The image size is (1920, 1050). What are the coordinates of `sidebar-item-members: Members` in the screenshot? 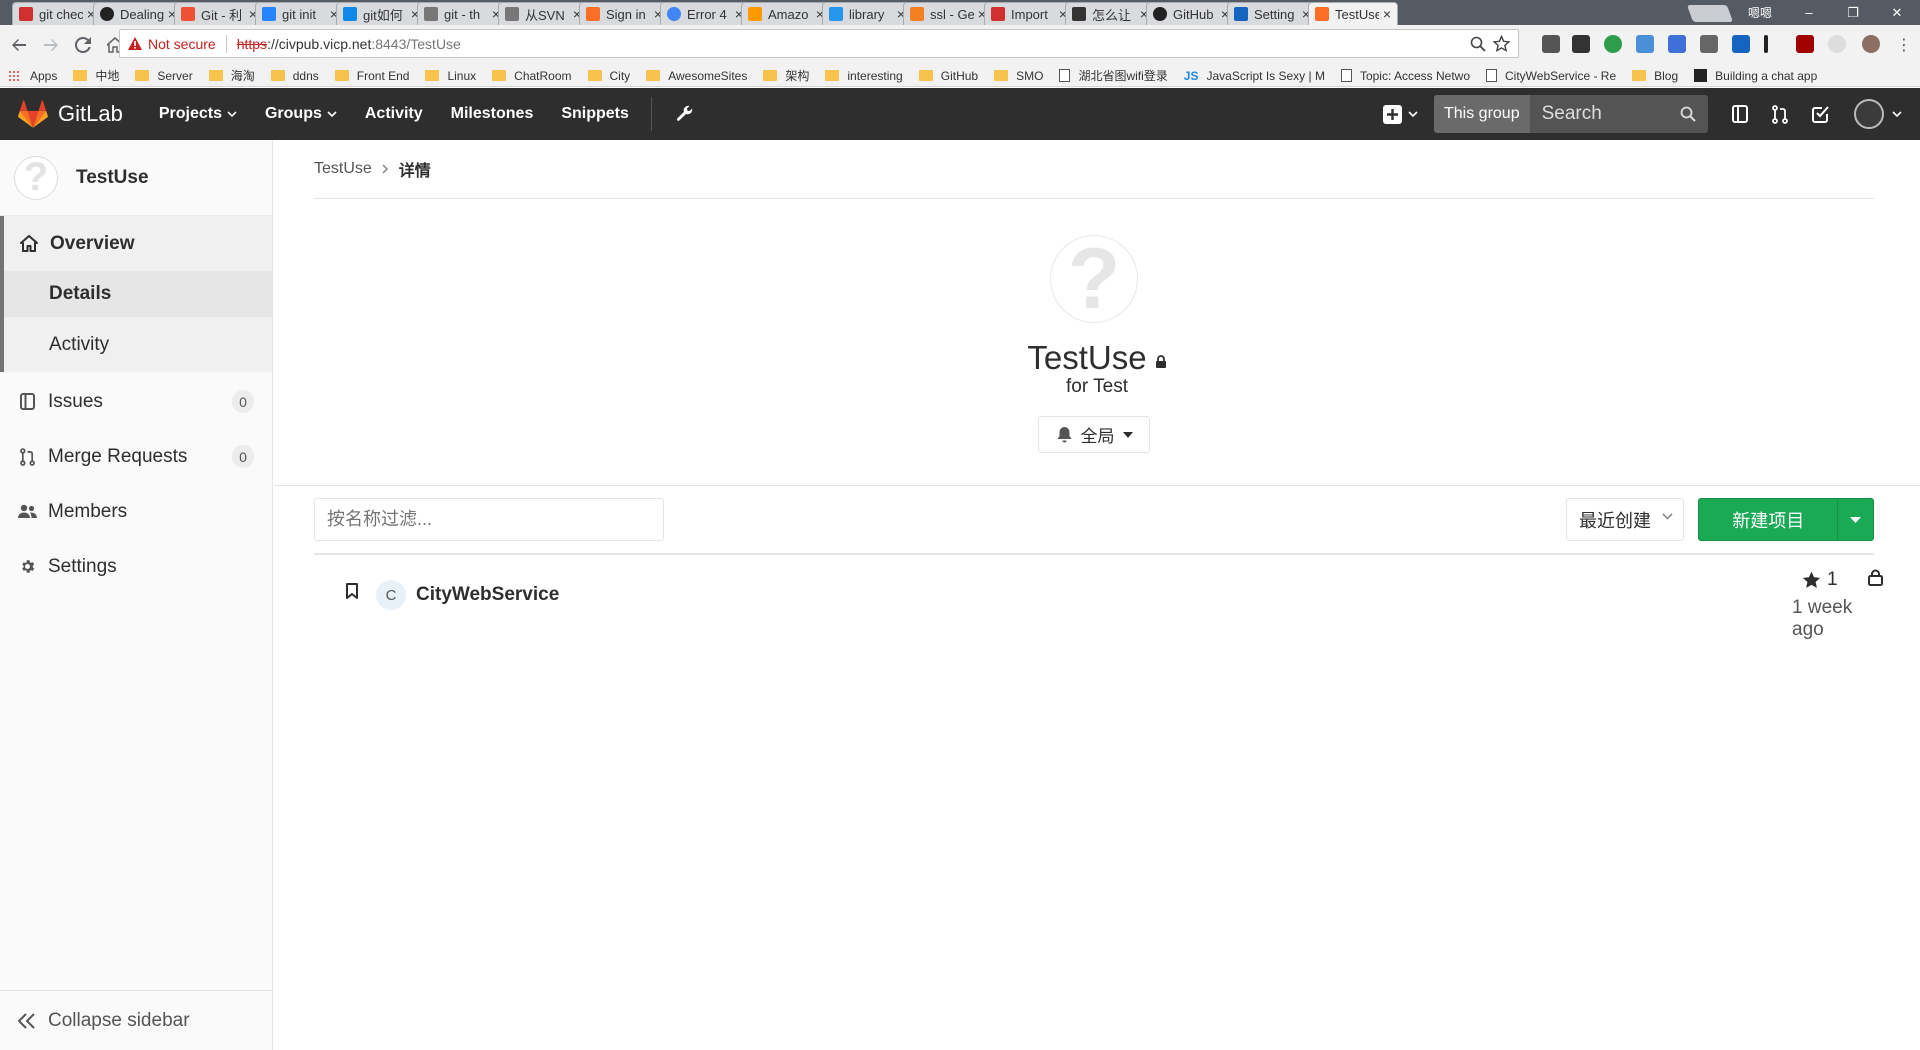 It's located at (136, 511).